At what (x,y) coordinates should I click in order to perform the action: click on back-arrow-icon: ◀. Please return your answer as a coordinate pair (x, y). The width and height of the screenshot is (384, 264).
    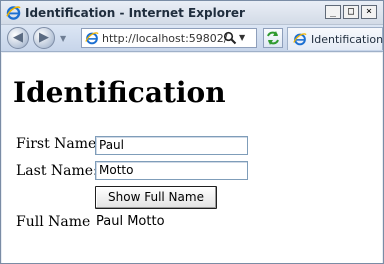
    Looking at the image, I should click on (18, 37).